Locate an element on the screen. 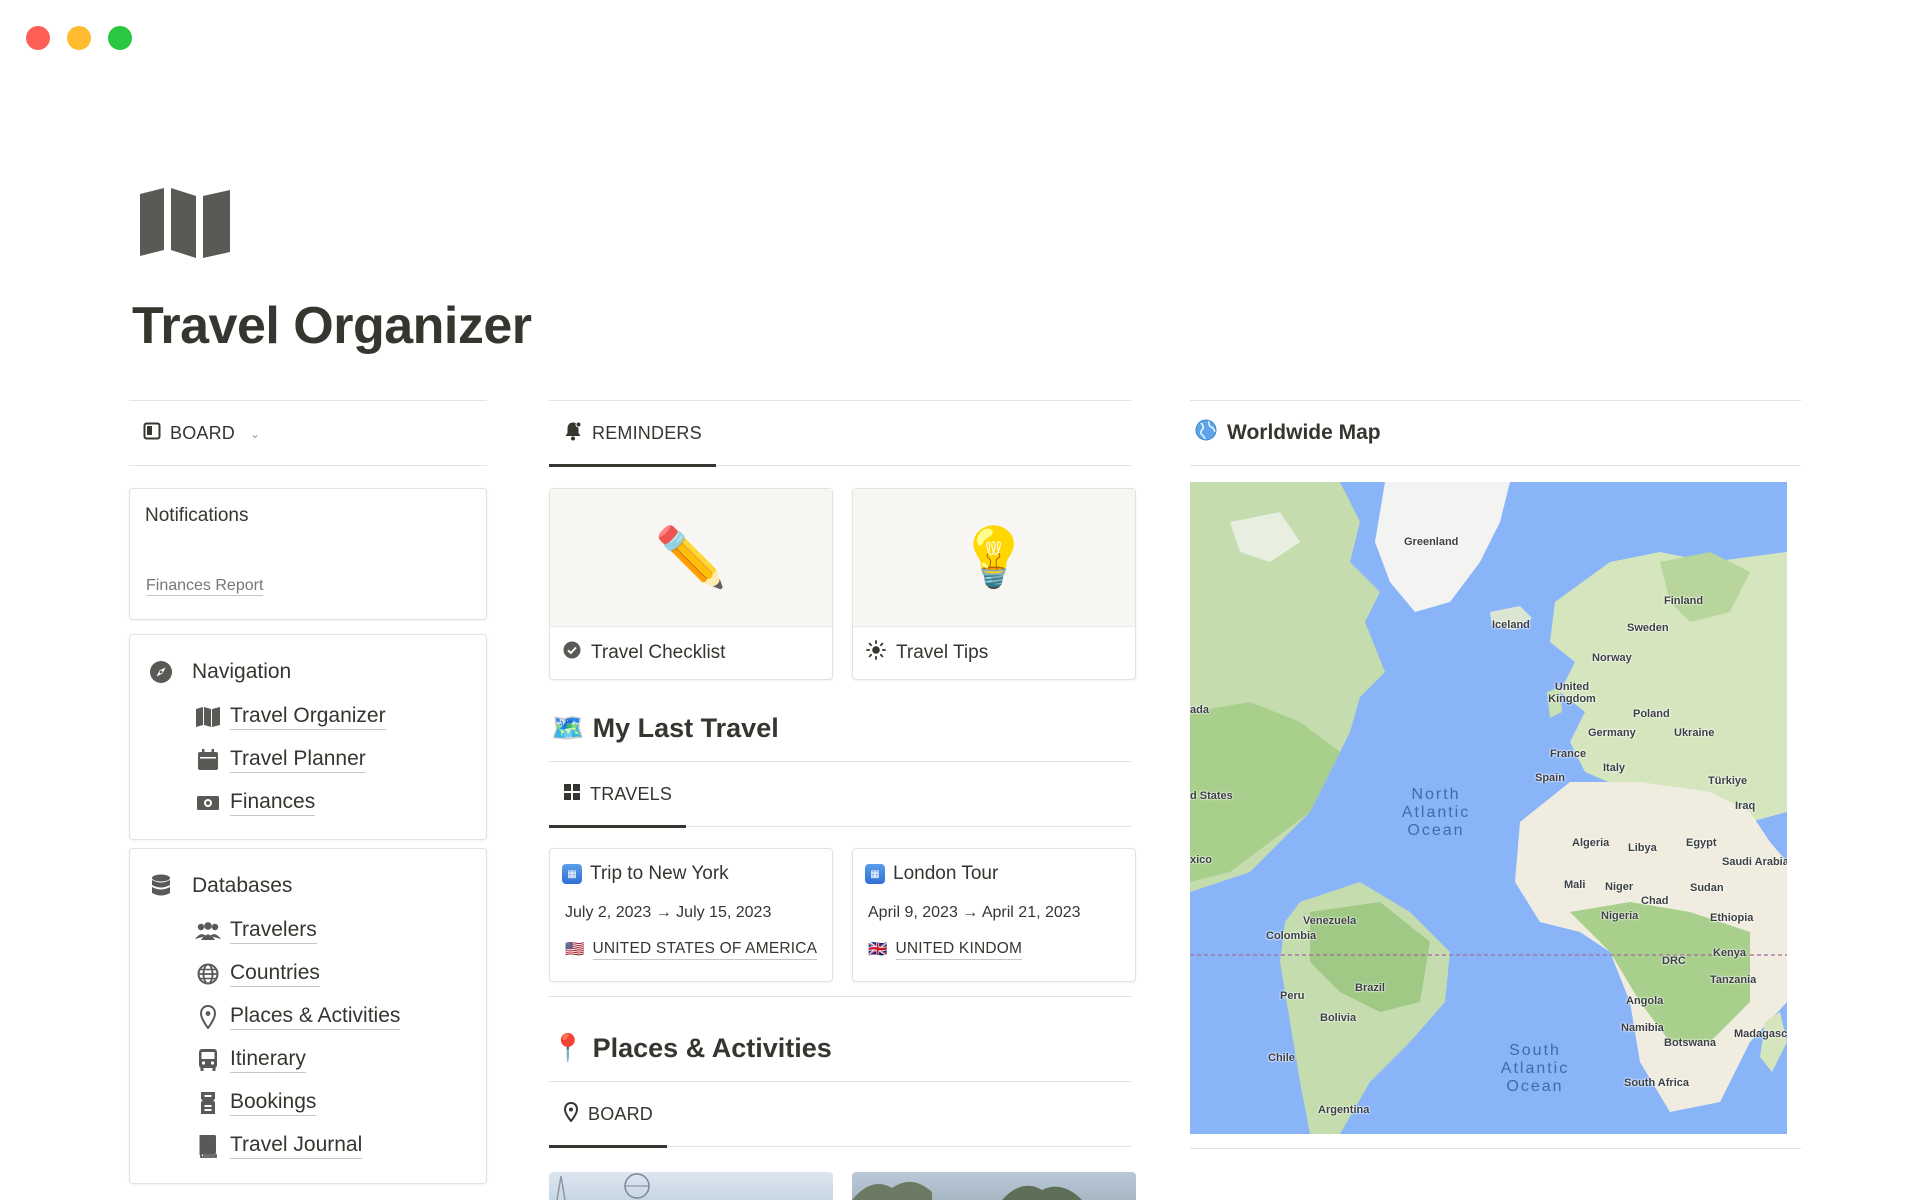 This screenshot has height=1200, width=1920. map-label: United Kingdom is located at coordinates (1572, 693).